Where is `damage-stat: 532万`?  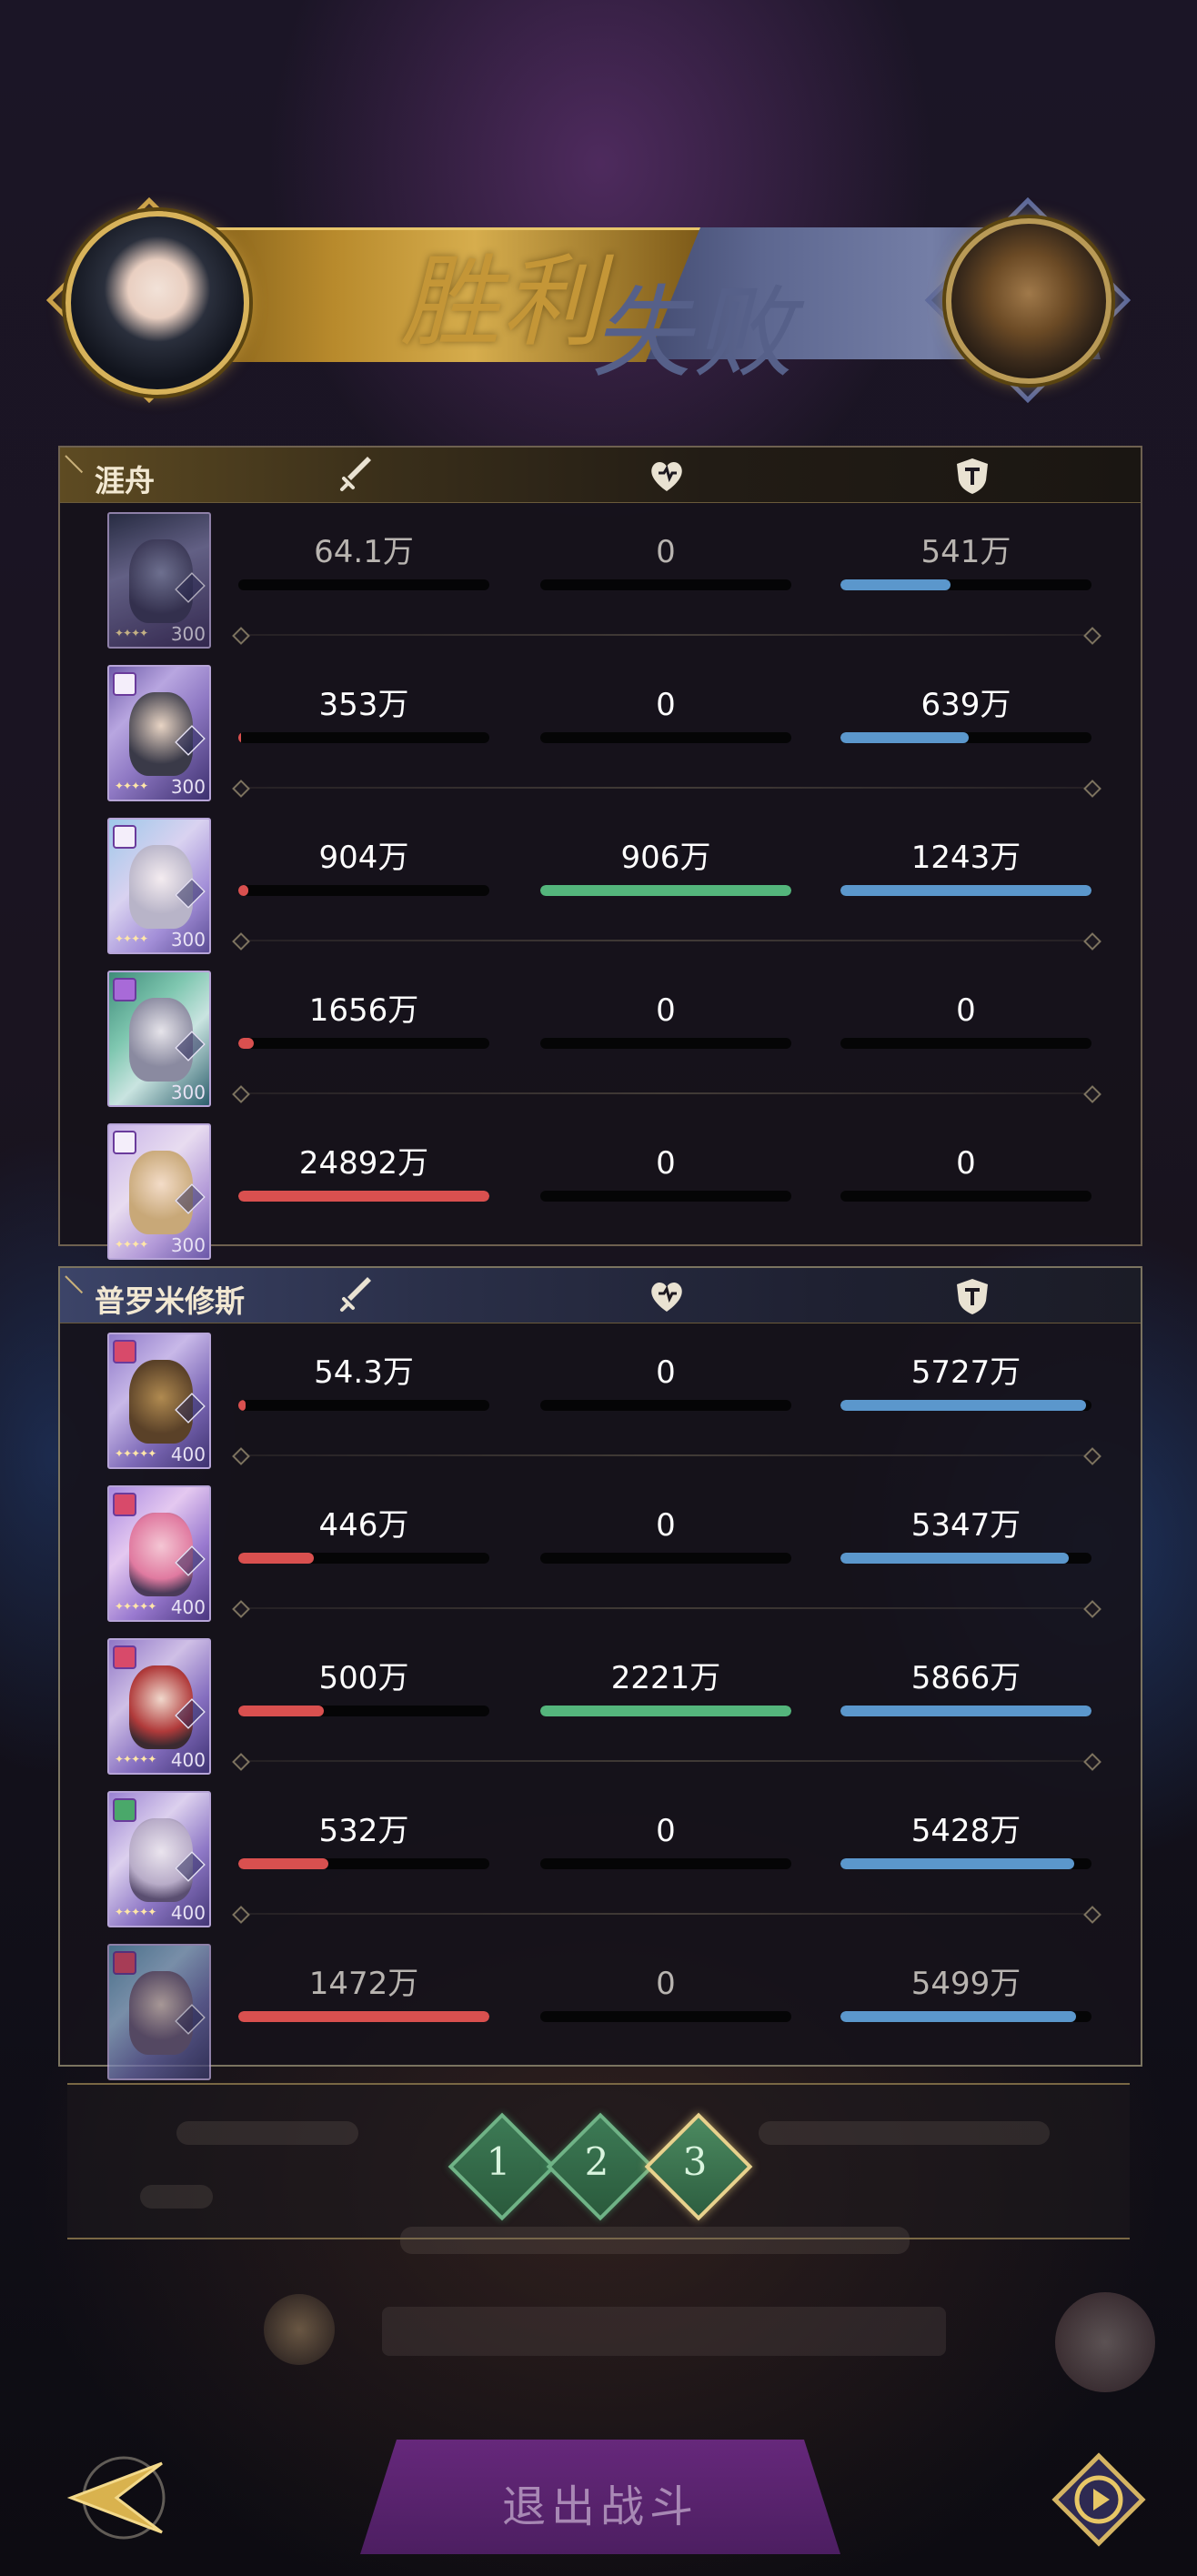 damage-stat: 532万 is located at coordinates (363, 1841).